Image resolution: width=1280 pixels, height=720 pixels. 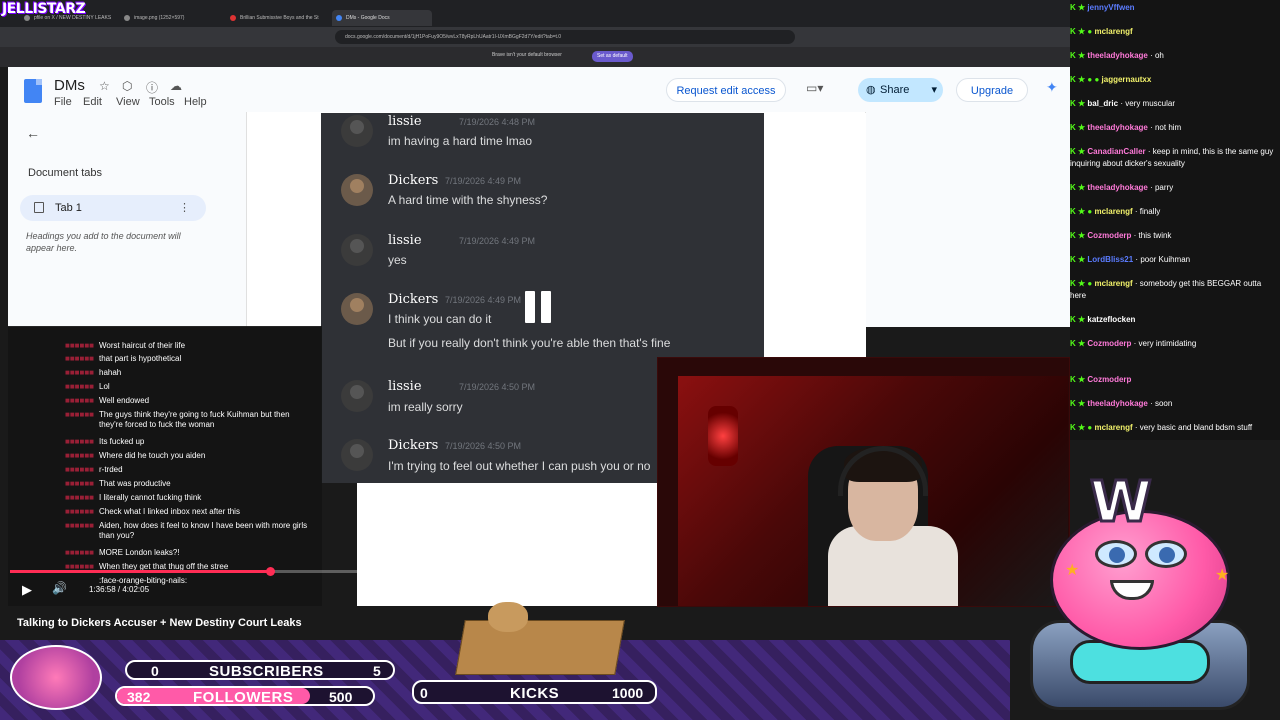 I want to click on mascot-character: W ★ ★, so click(x=1140, y=594).